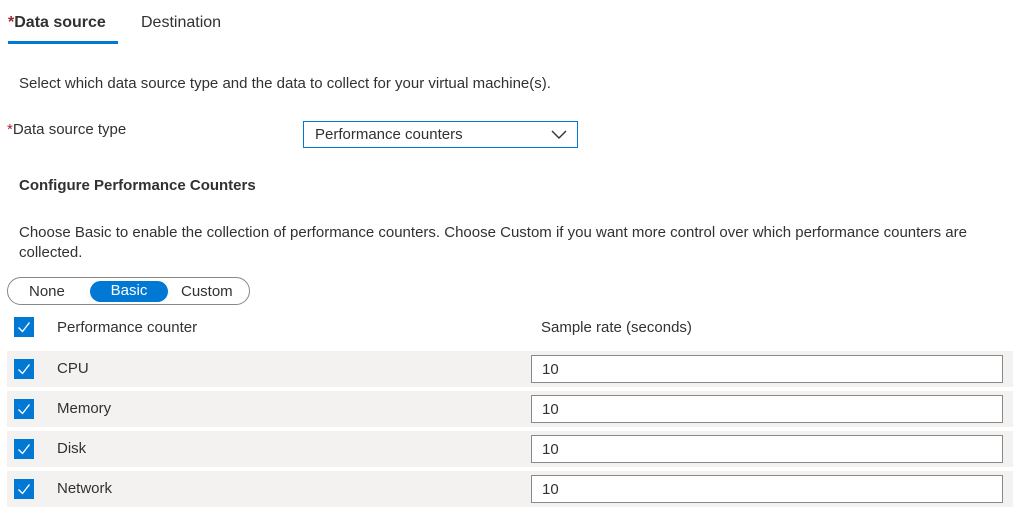  Describe the element at coordinates (207, 292) in the screenshot. I see `mode-option-custom: Custom` at that location.